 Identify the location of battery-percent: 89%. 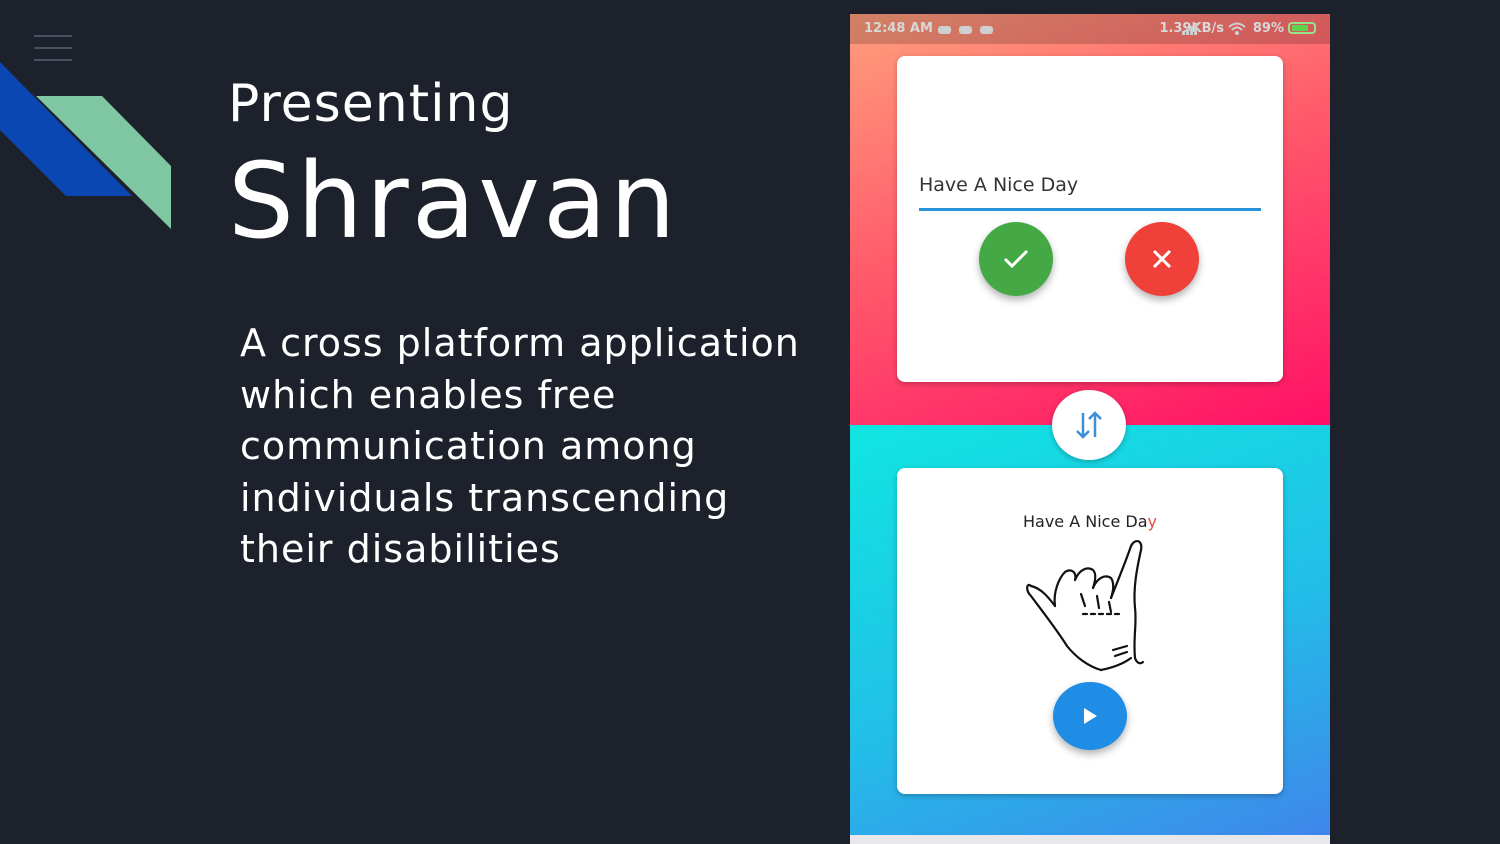
(1268, 28).